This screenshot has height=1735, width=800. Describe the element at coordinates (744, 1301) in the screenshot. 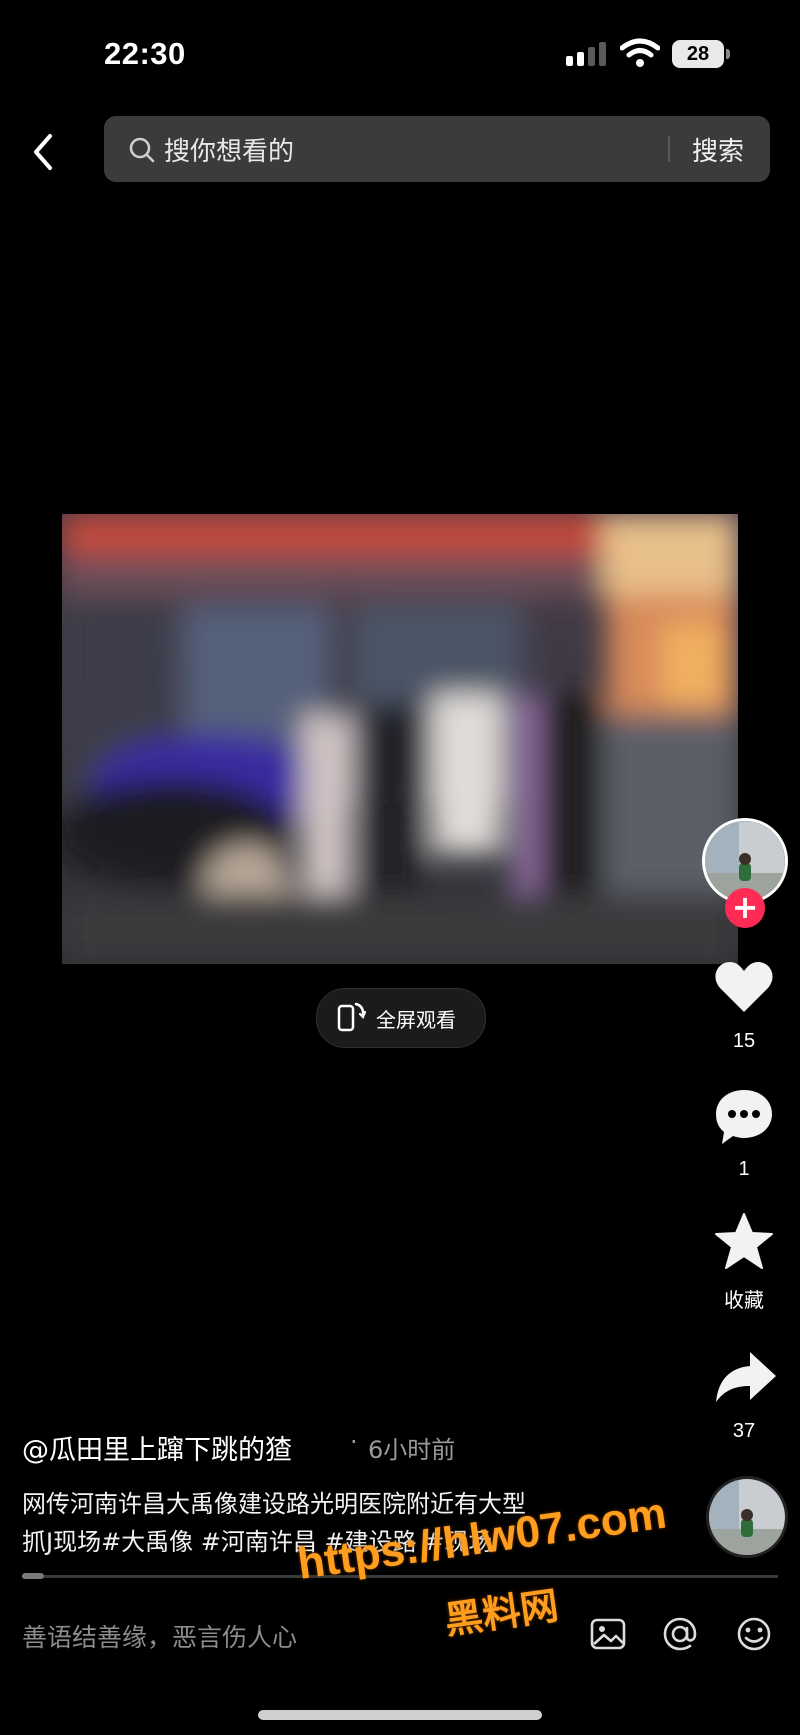

I see `favorite-label: 收藏` at that location.